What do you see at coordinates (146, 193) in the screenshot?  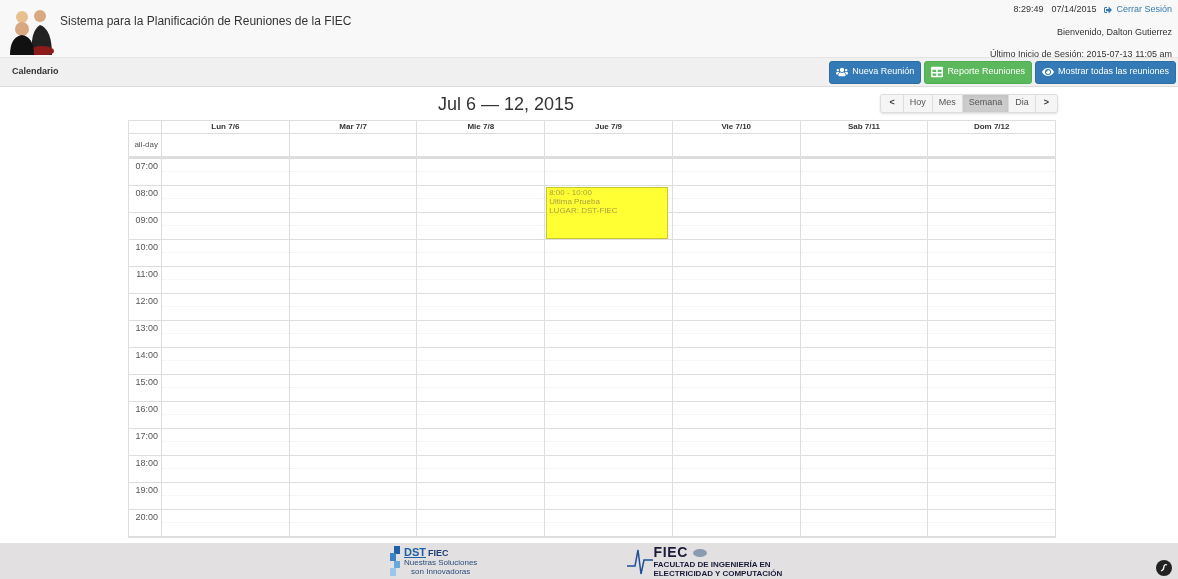 I see `hour-label: 08:00` at bounding box center [146, 193].